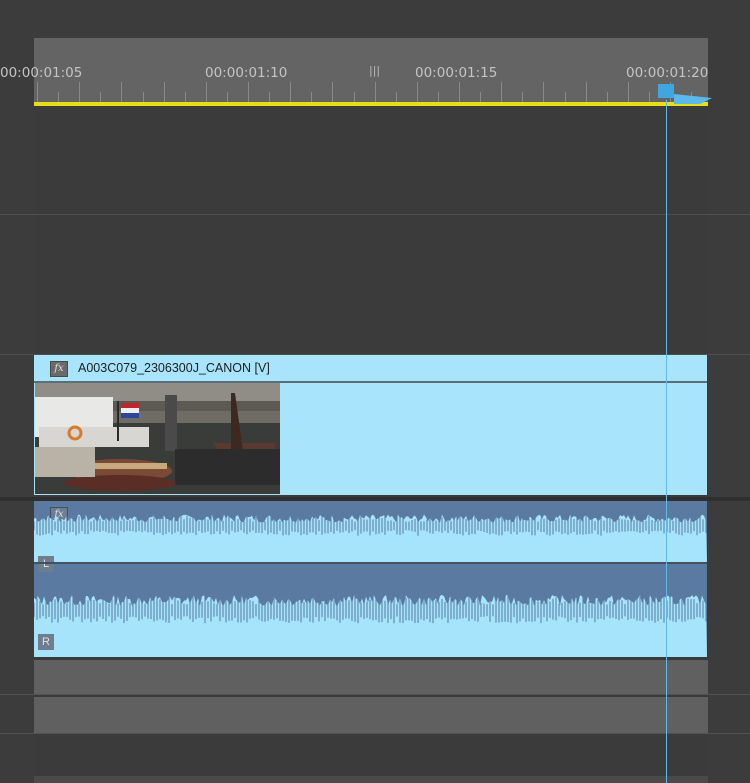 This screenshot has width=750, height=783. What do you see at coordinates (157, 438) in the screenshot?
I see `clip-thumbnail` at bounding box center [157, 438].